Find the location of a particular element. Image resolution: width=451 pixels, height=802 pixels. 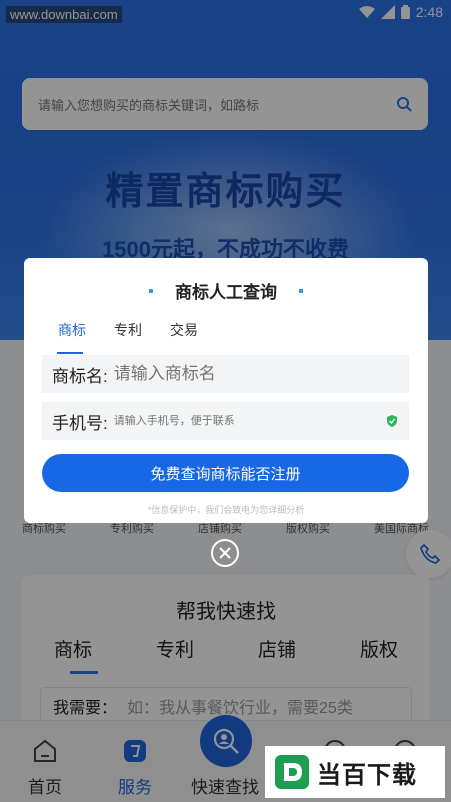

modal-header: 商标人工查询 is located at coordinates (226, 290).